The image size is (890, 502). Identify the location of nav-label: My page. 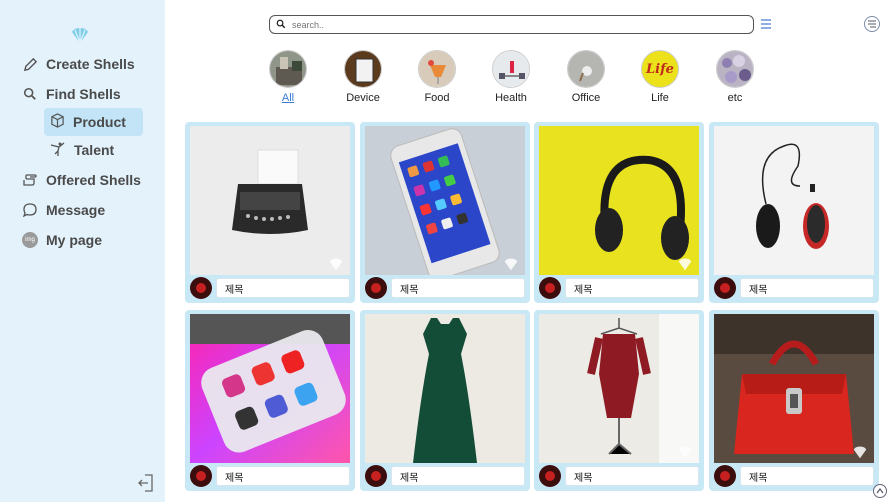
(74, 240).